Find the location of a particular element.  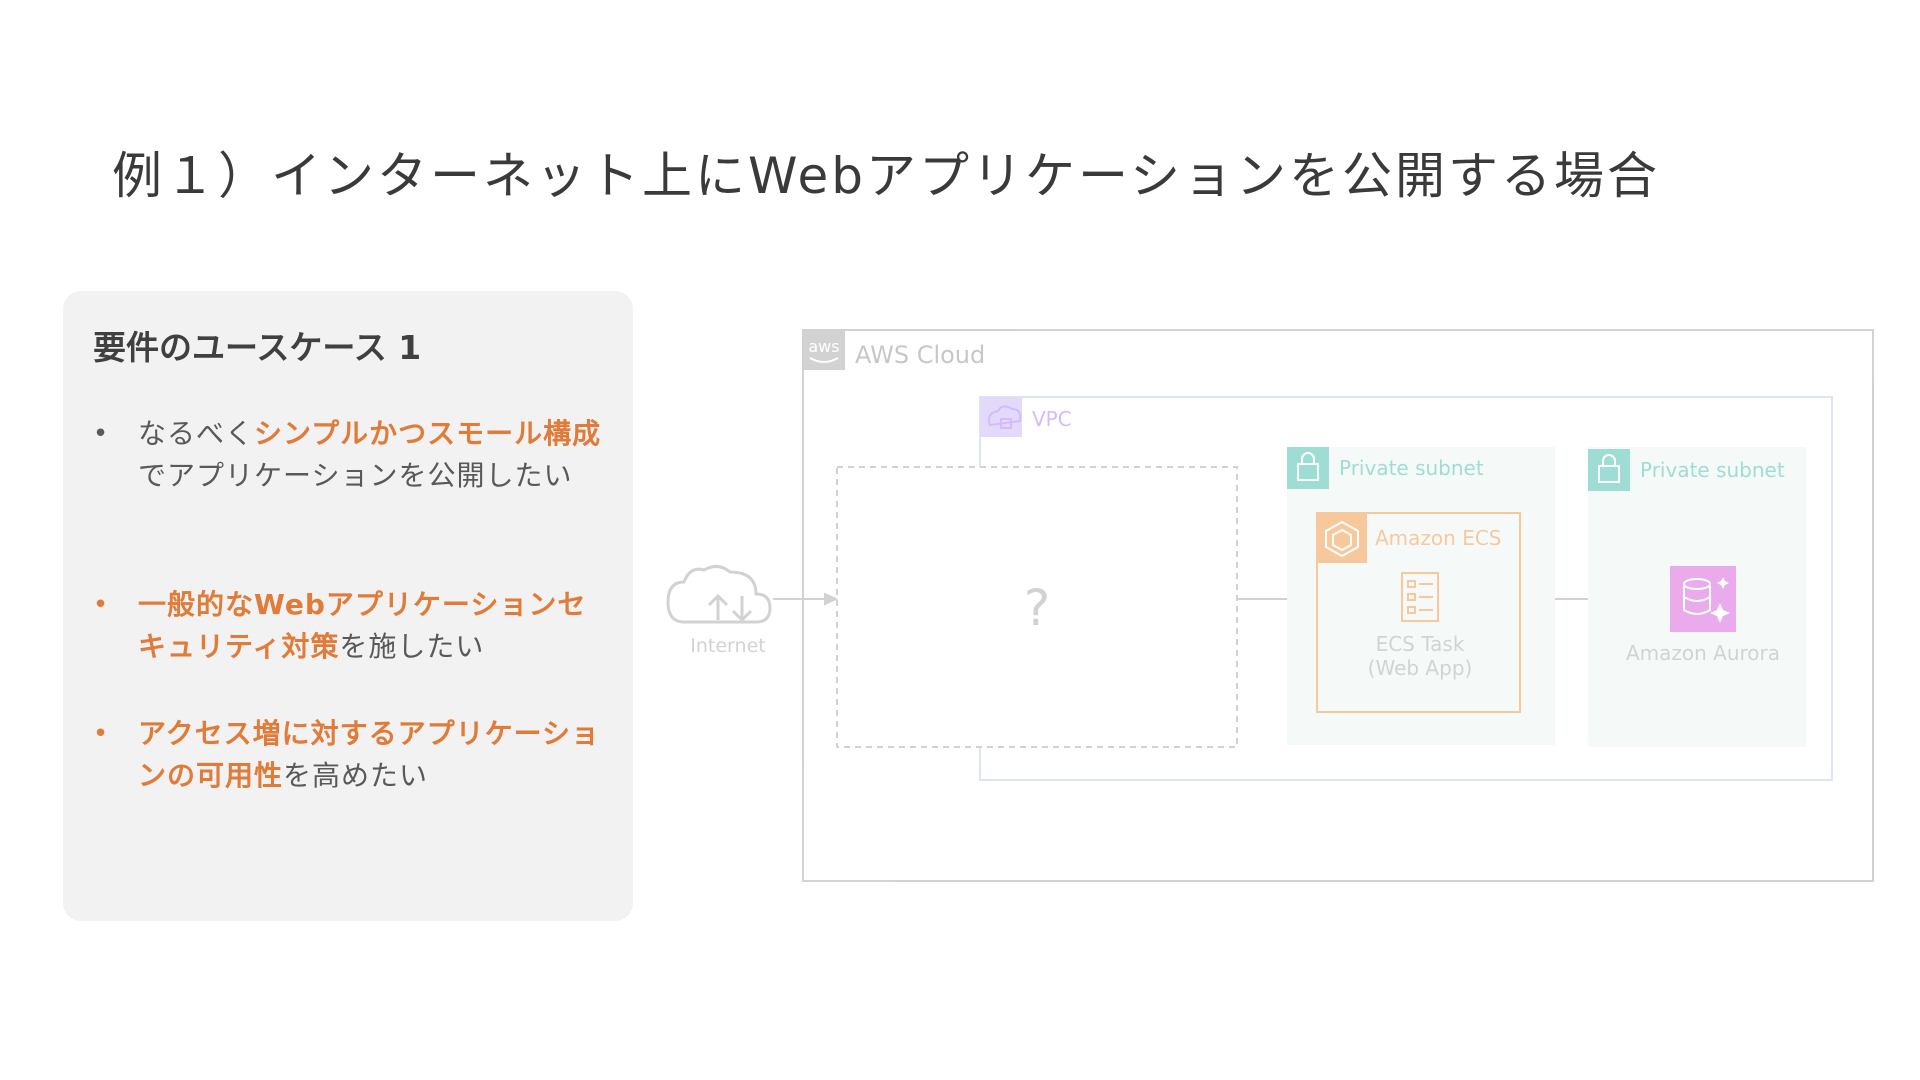

internet-label: Internet is located at coordinates (727, 646).